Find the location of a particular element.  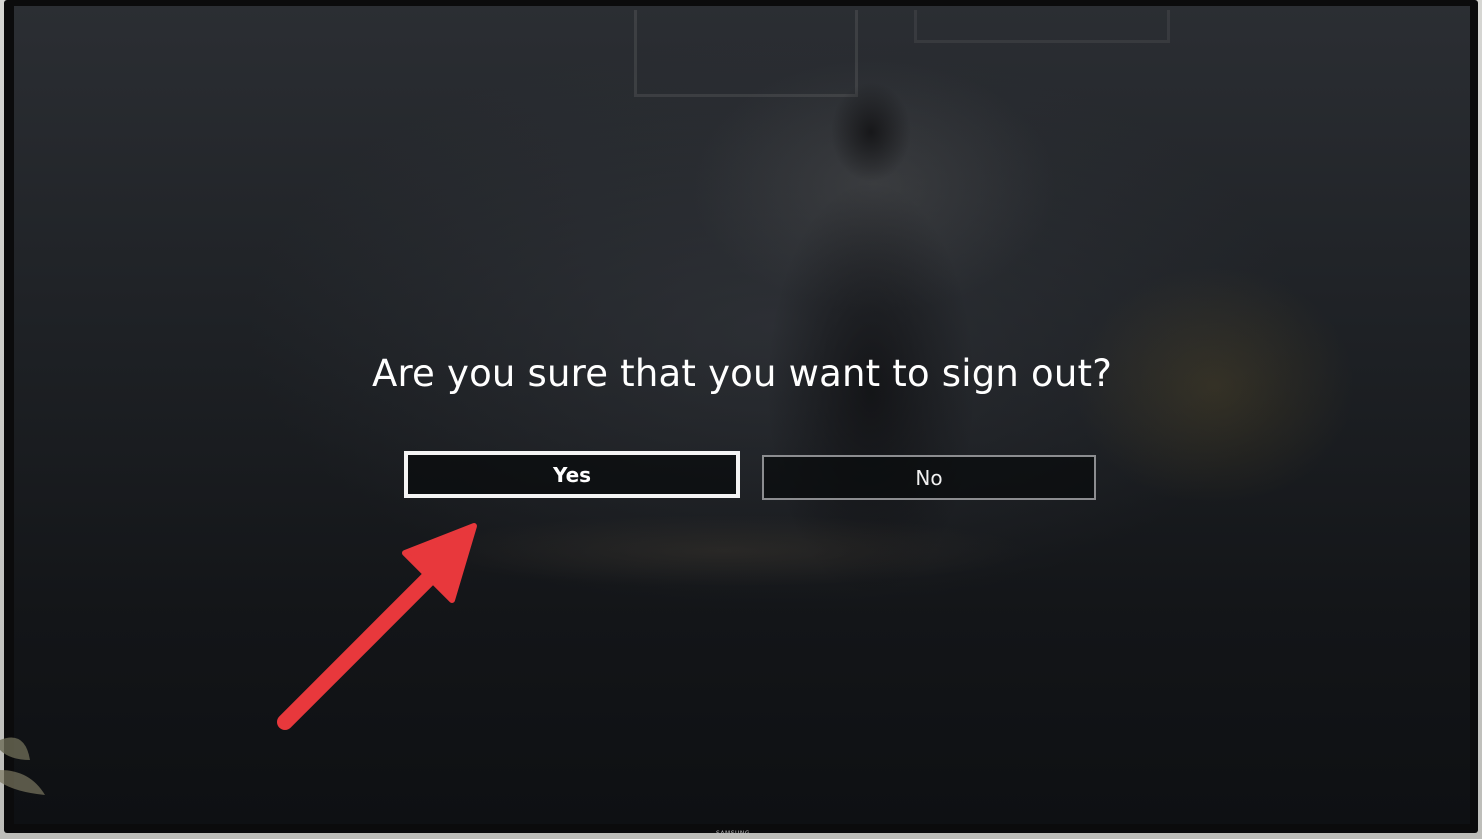

no-button: No is located at coordinates (929, 477).